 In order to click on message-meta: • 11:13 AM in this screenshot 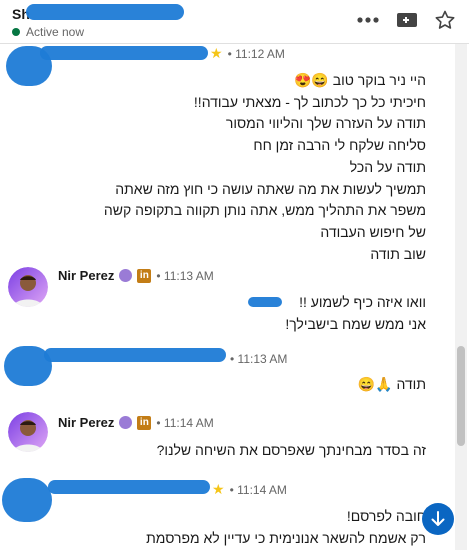, I will do `click(258, 359)`.